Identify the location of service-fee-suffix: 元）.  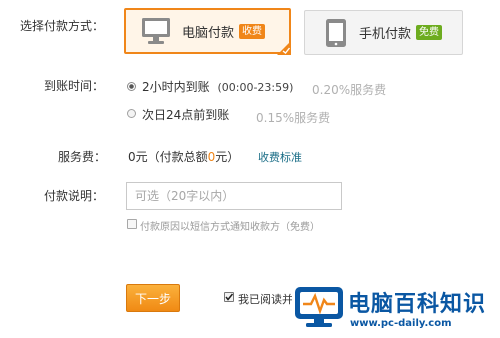
(227, 157).